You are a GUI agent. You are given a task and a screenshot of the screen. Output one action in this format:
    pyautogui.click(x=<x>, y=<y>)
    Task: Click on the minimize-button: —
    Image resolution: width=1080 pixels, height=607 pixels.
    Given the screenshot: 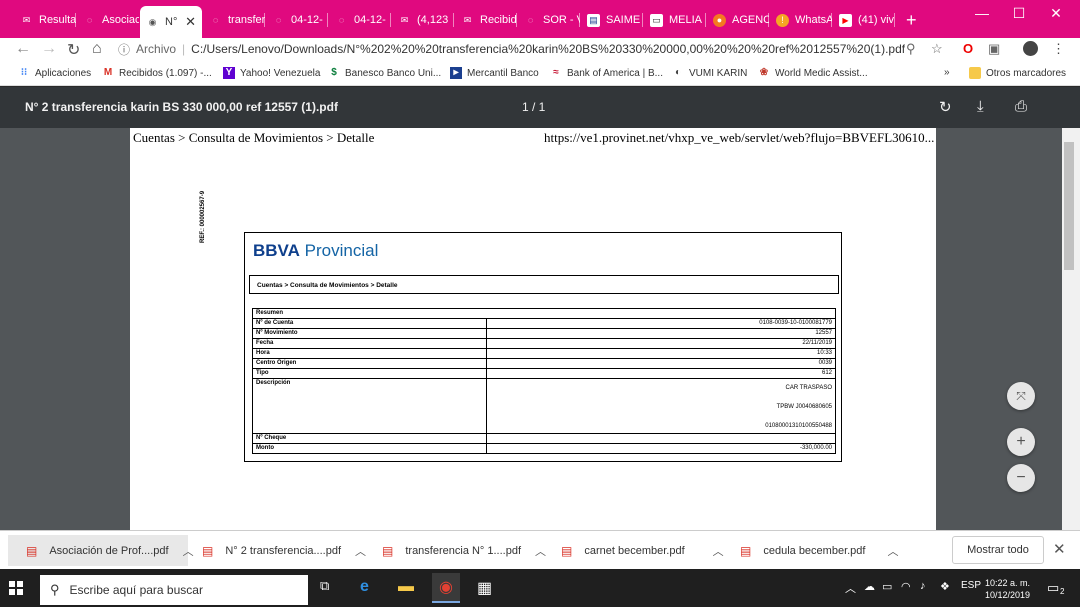 What is the action you would take?
    pyautogui.click(x=982, y=13)
    